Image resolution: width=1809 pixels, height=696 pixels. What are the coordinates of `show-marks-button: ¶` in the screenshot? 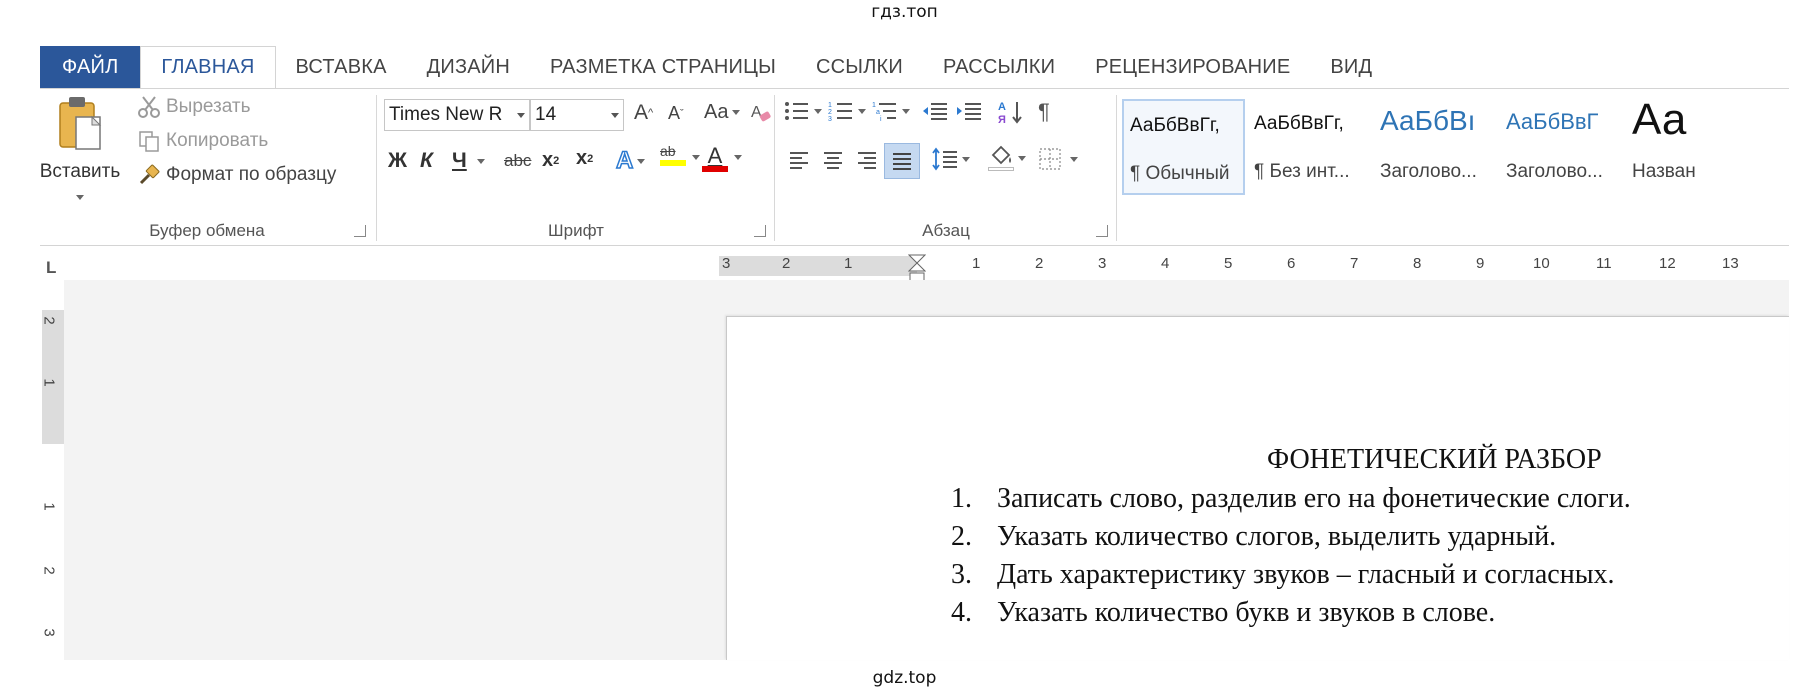 It's located at (1044, 112).